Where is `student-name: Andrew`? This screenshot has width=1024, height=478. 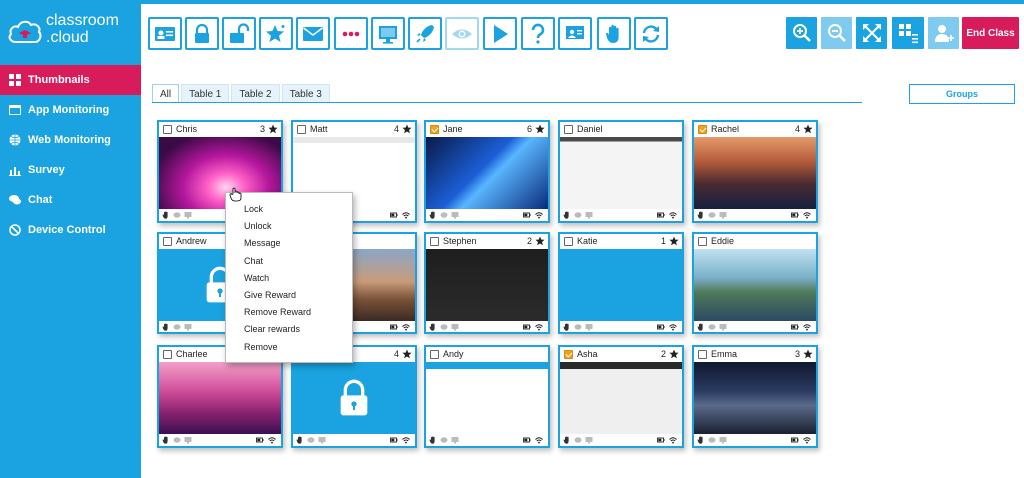
student-name: Andrew is located at coordinates (191, 241).